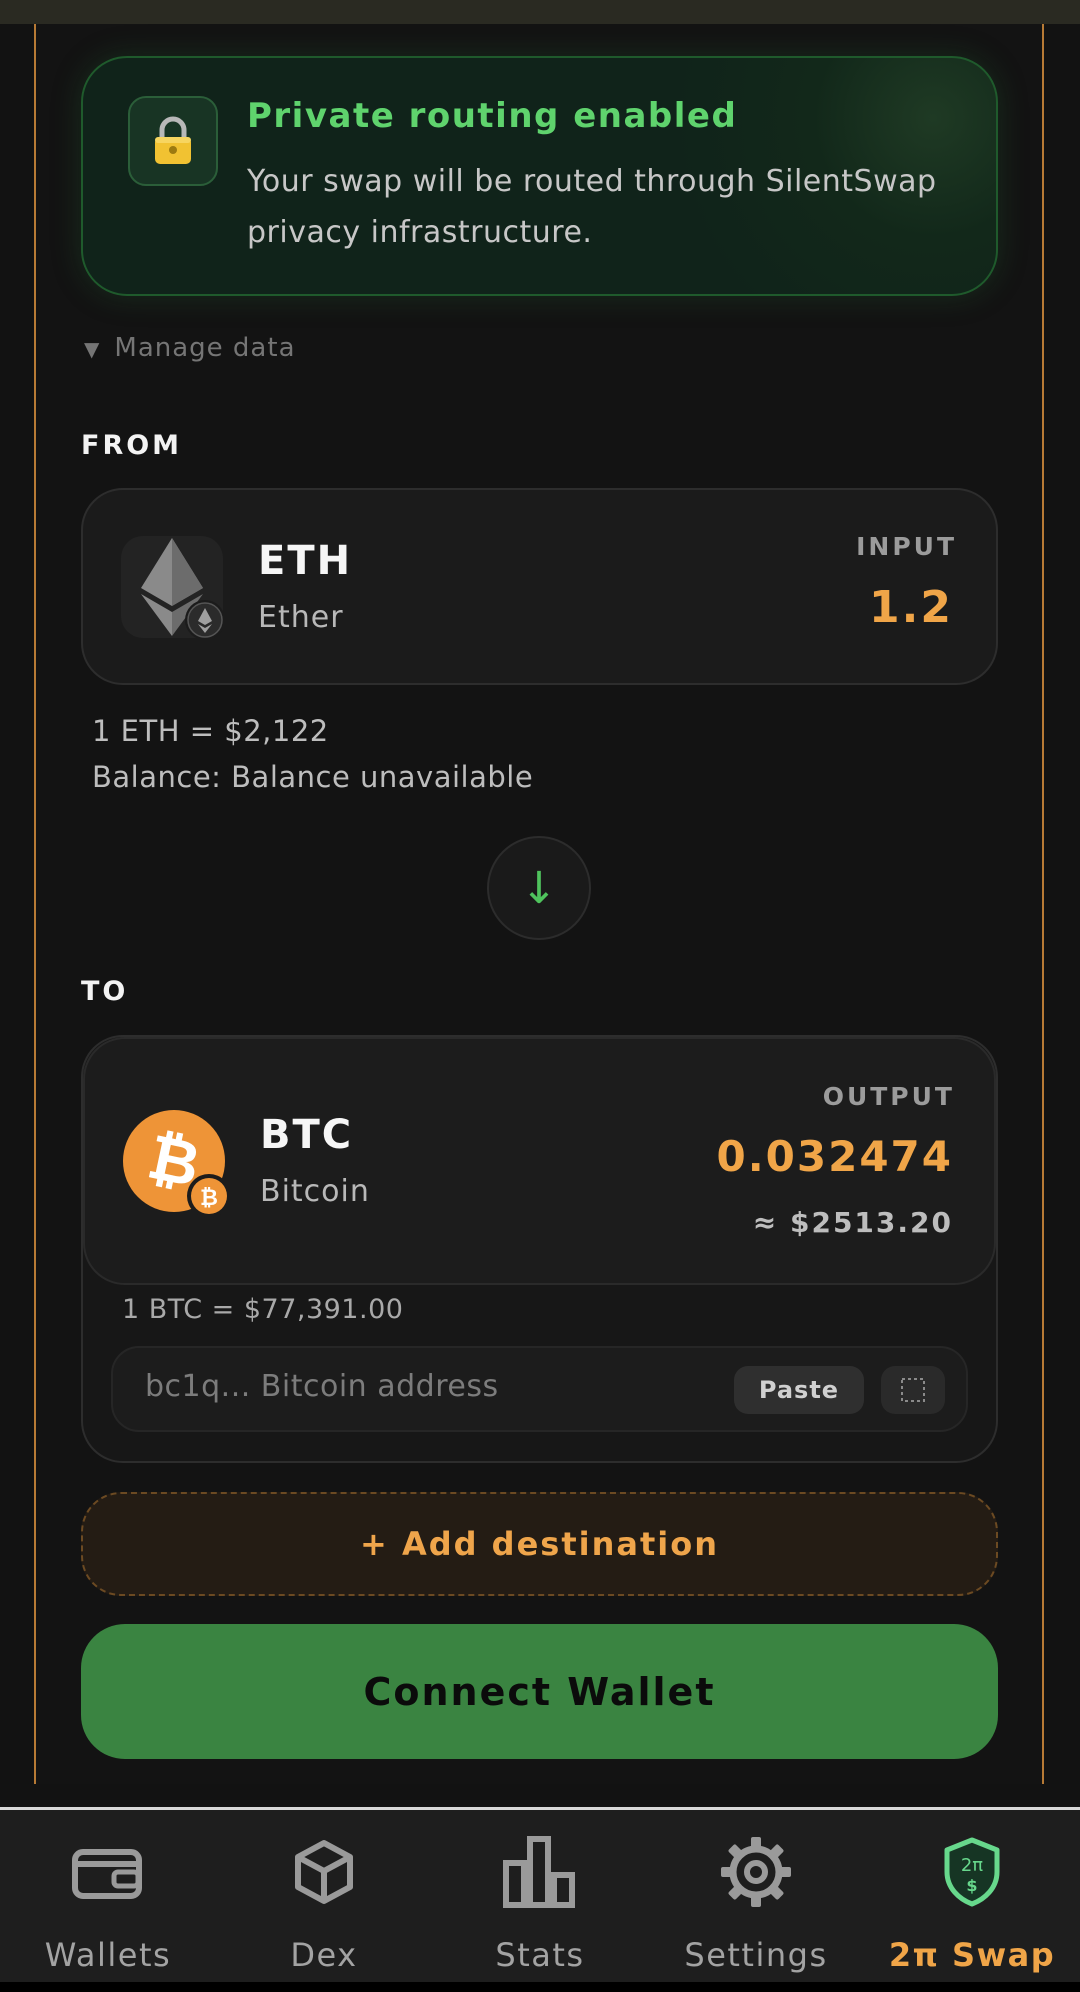 Image resolution: width=1080 pixels, height=1992 pixels. What do you see at coordinates (173, 141) in the screenshot?
I see `lock-icon` at bounding box center [173, 141].